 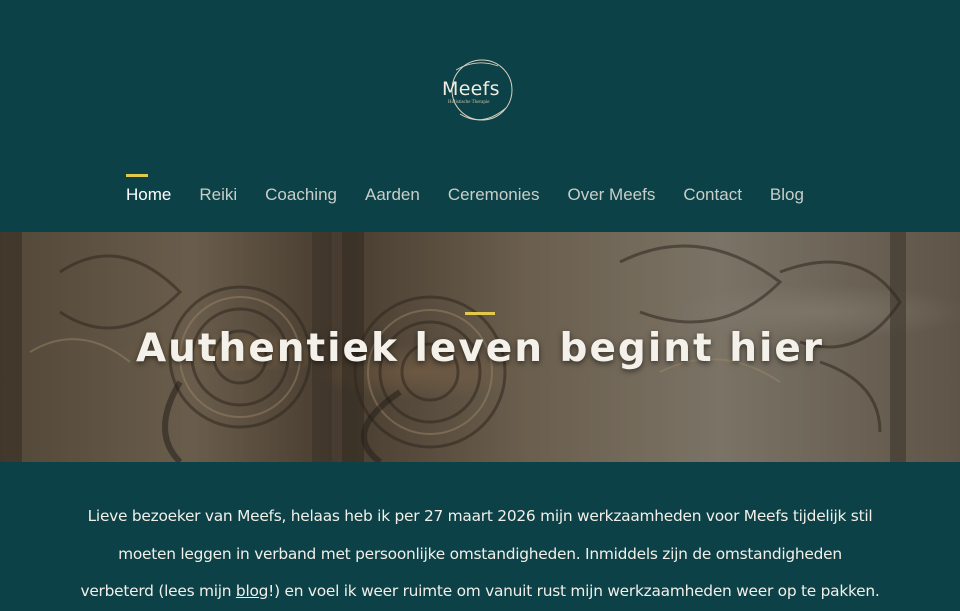 I want to click on nav-item-aarden: Aarden, so click(x=392, y=194).